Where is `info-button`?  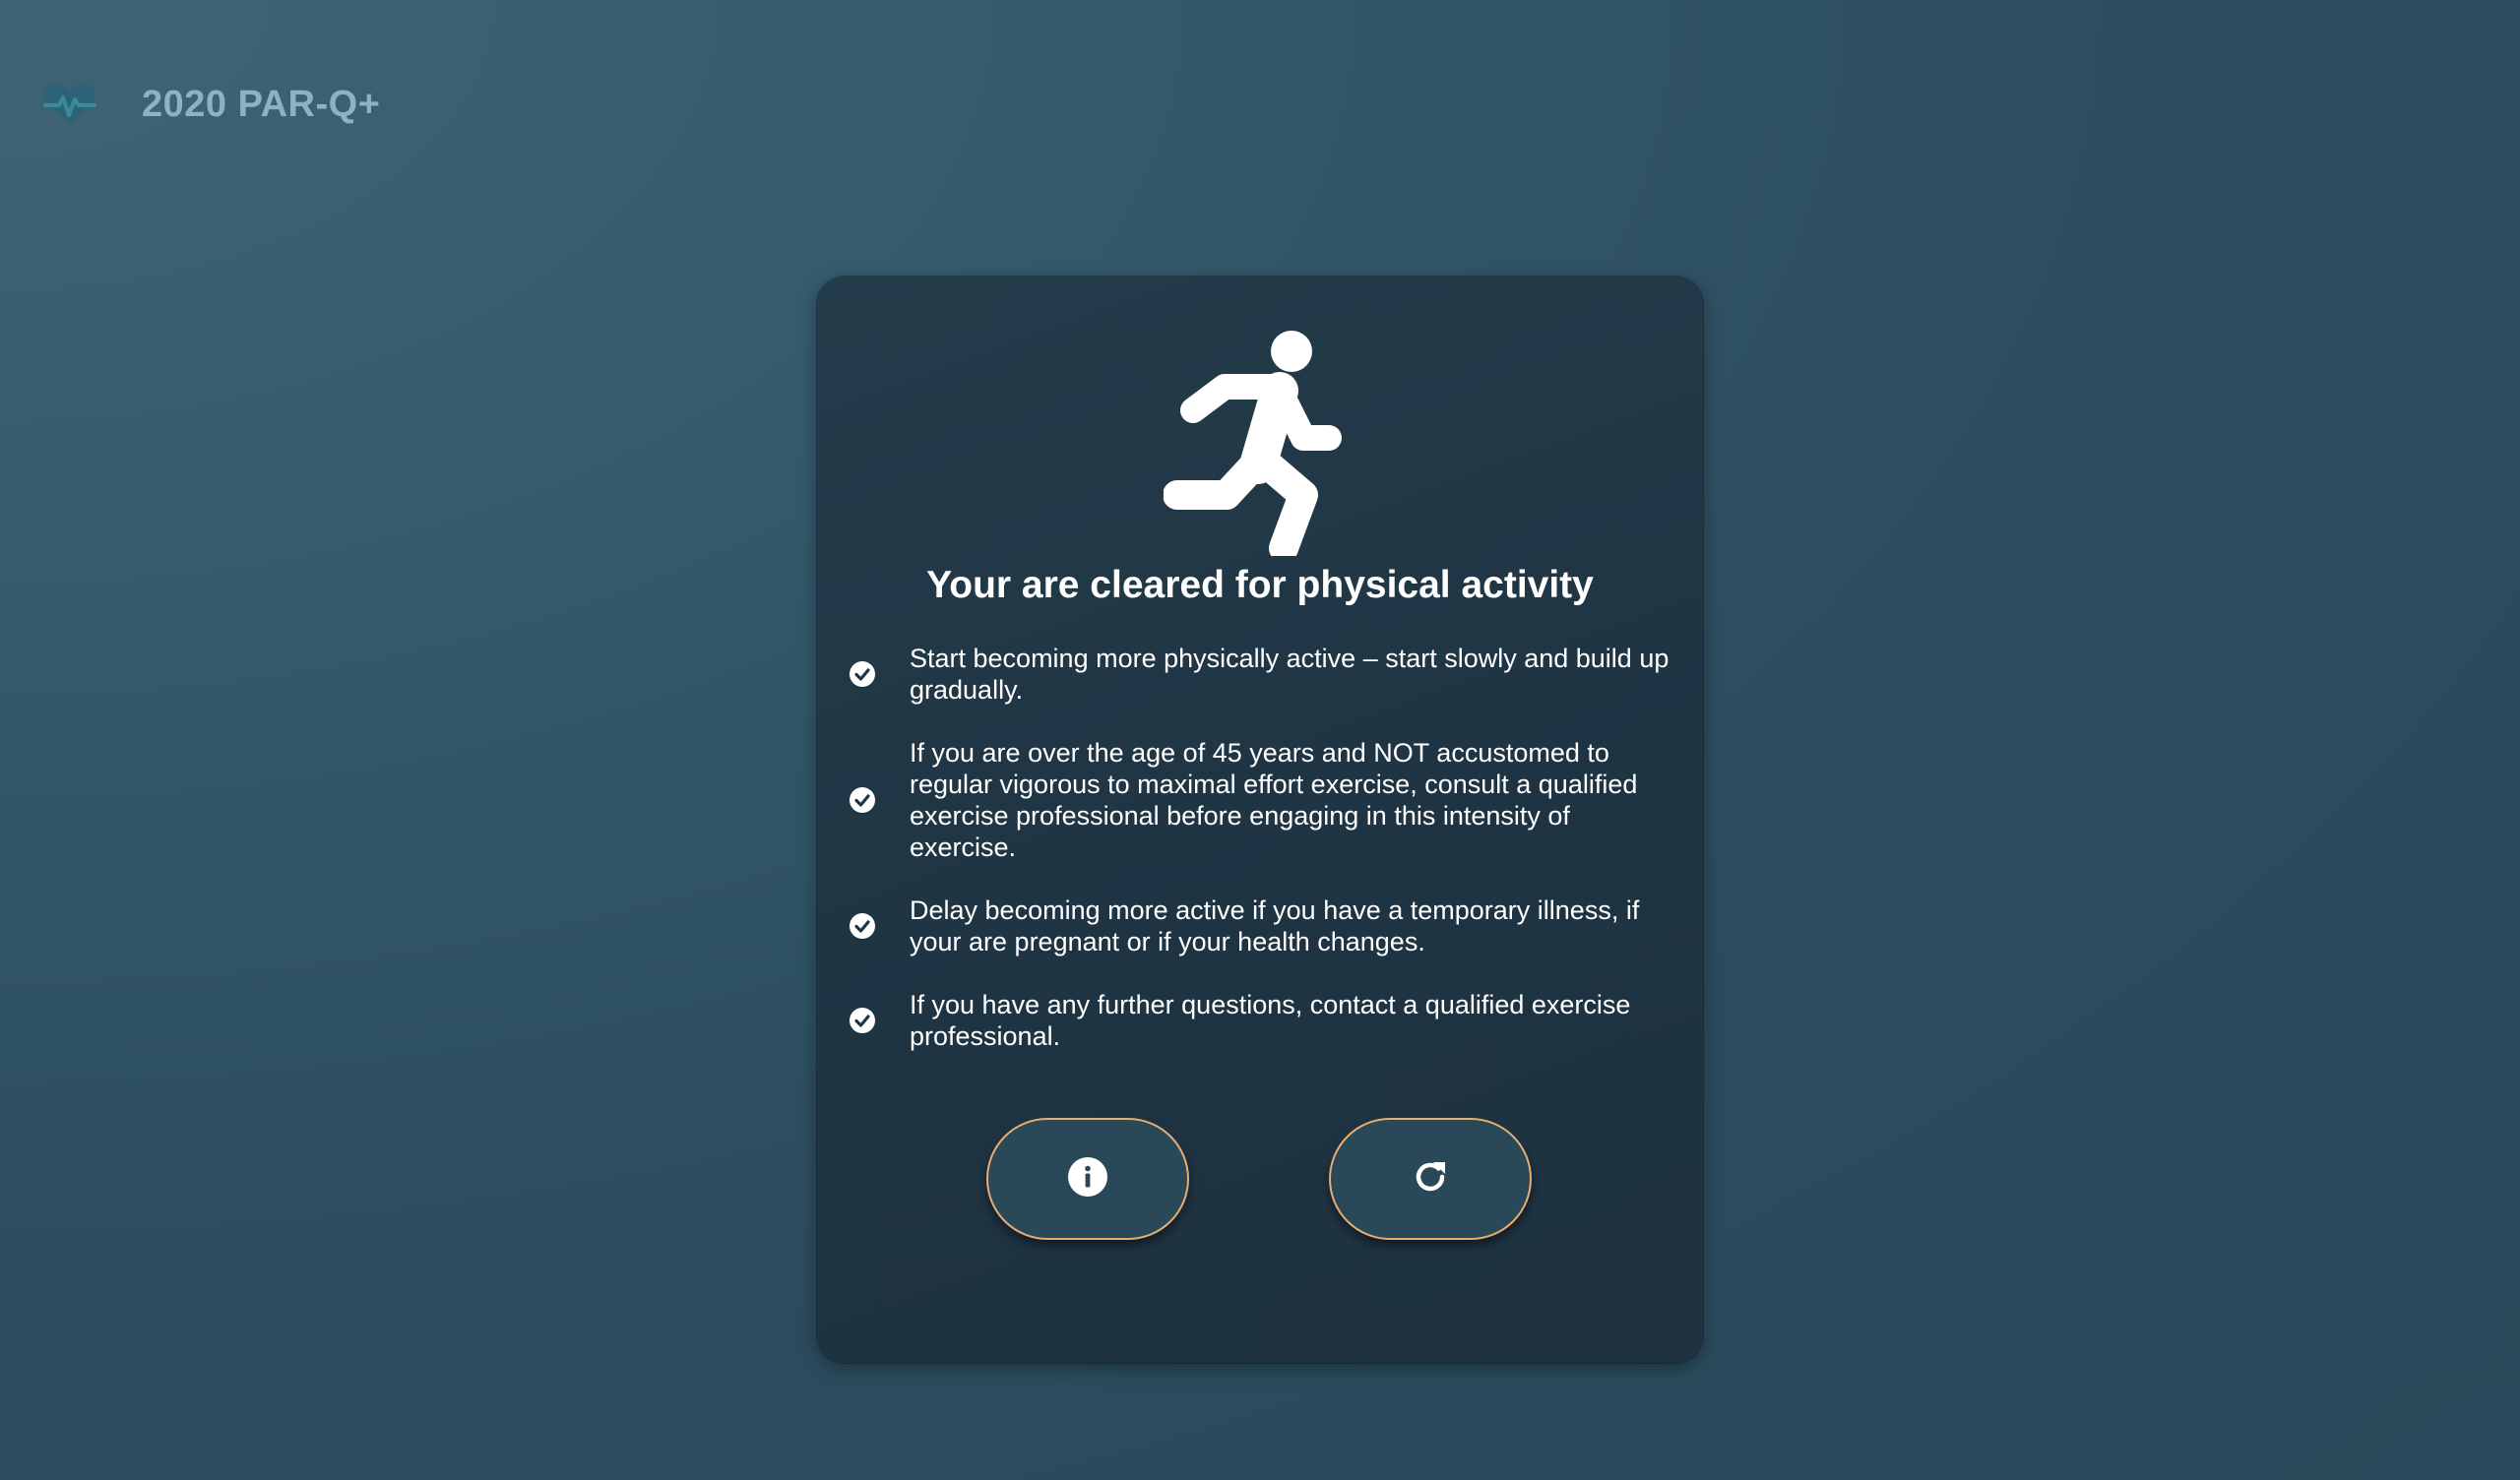 info-button is located at coordinates (1087, 1179).